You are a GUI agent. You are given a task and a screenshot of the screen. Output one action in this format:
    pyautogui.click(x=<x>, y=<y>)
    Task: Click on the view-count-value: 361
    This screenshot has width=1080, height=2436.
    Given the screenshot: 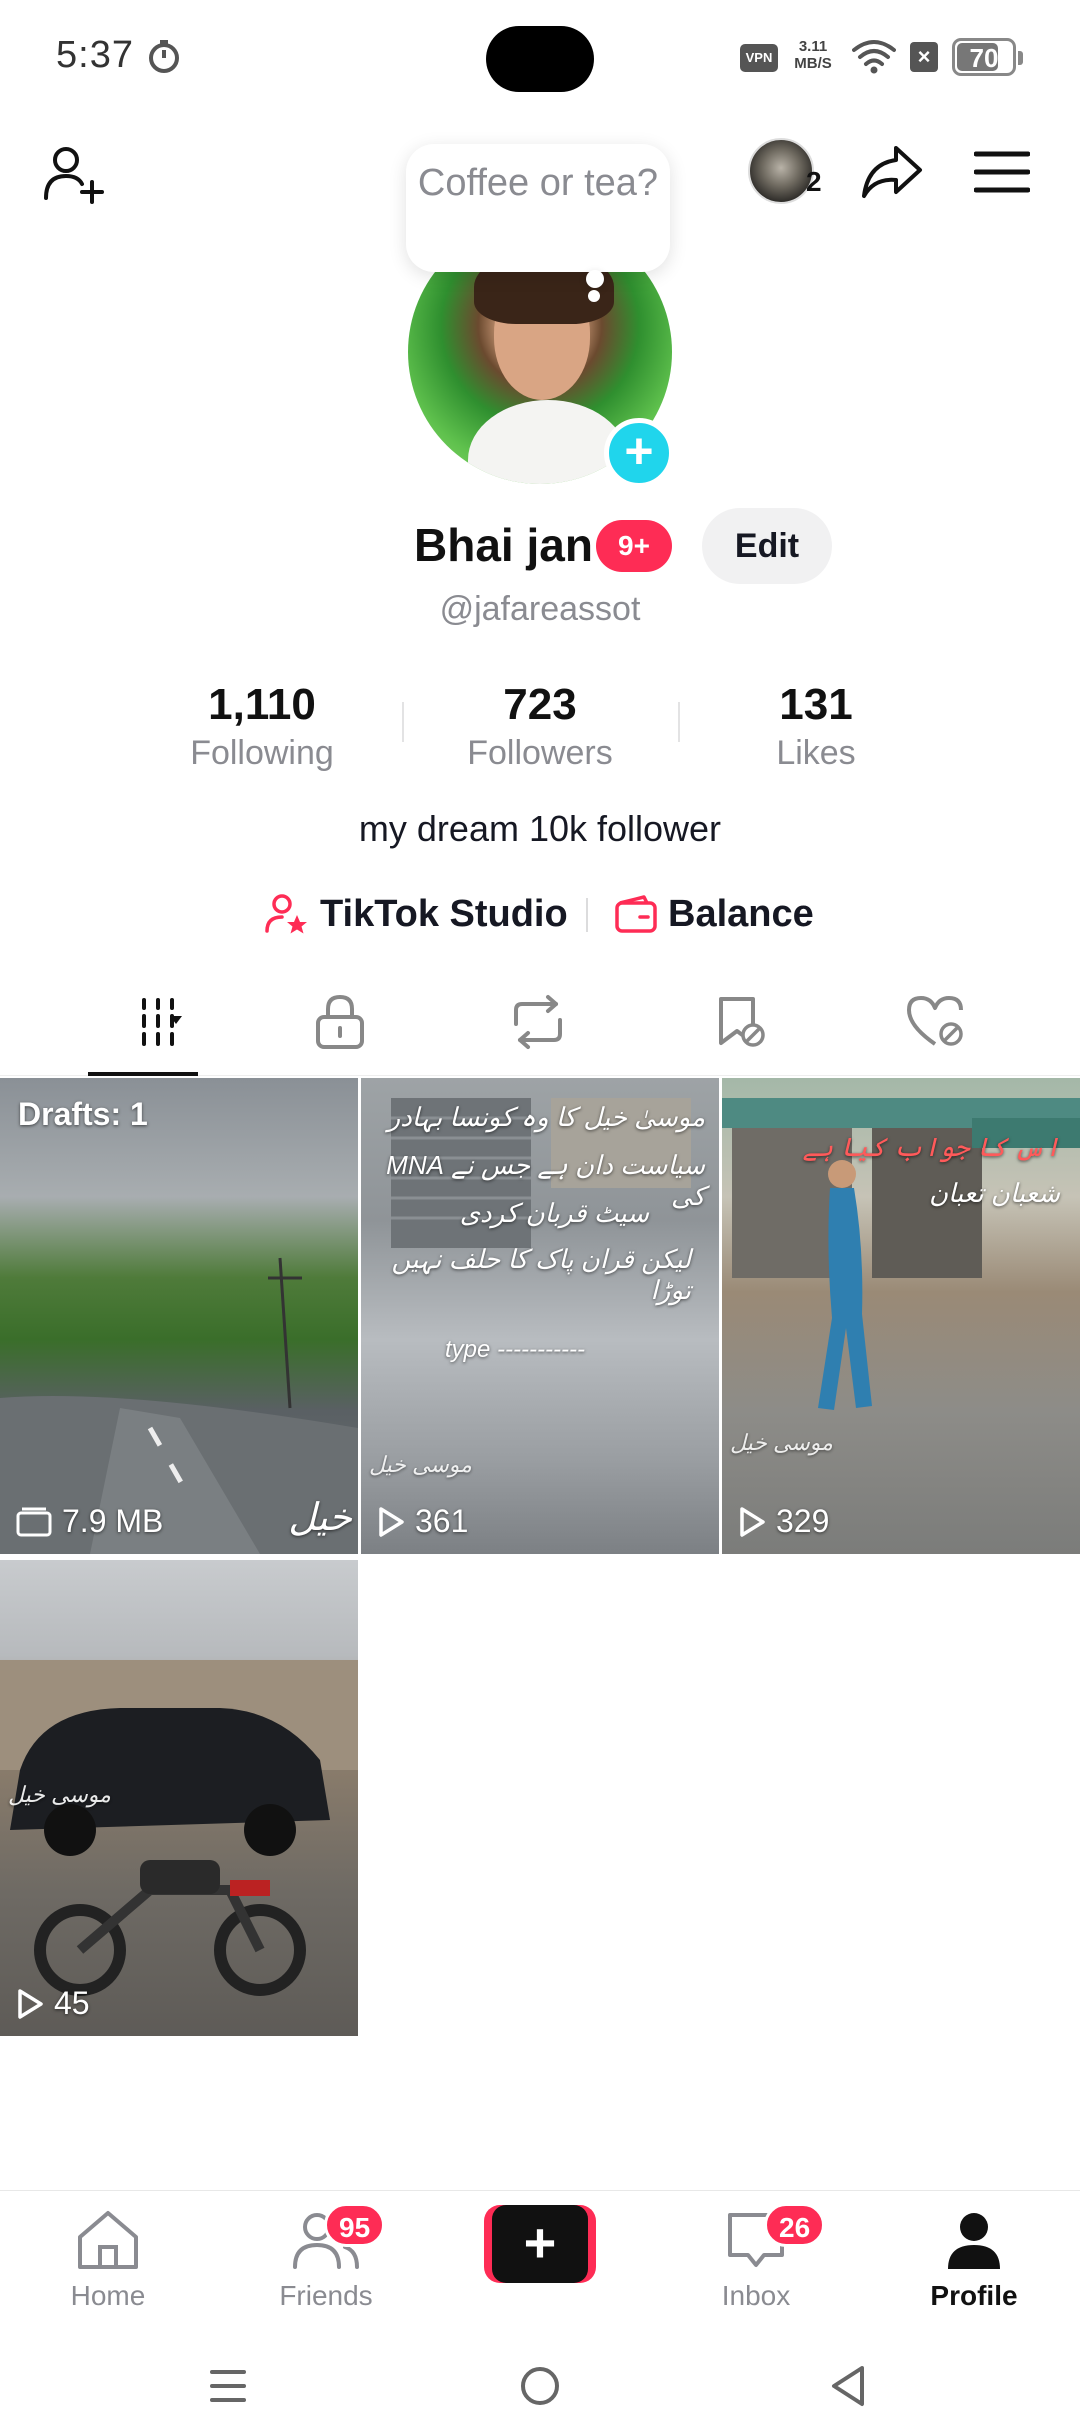 What is the action you would take?
    pyautogui.click(x=442, y=1521)
    